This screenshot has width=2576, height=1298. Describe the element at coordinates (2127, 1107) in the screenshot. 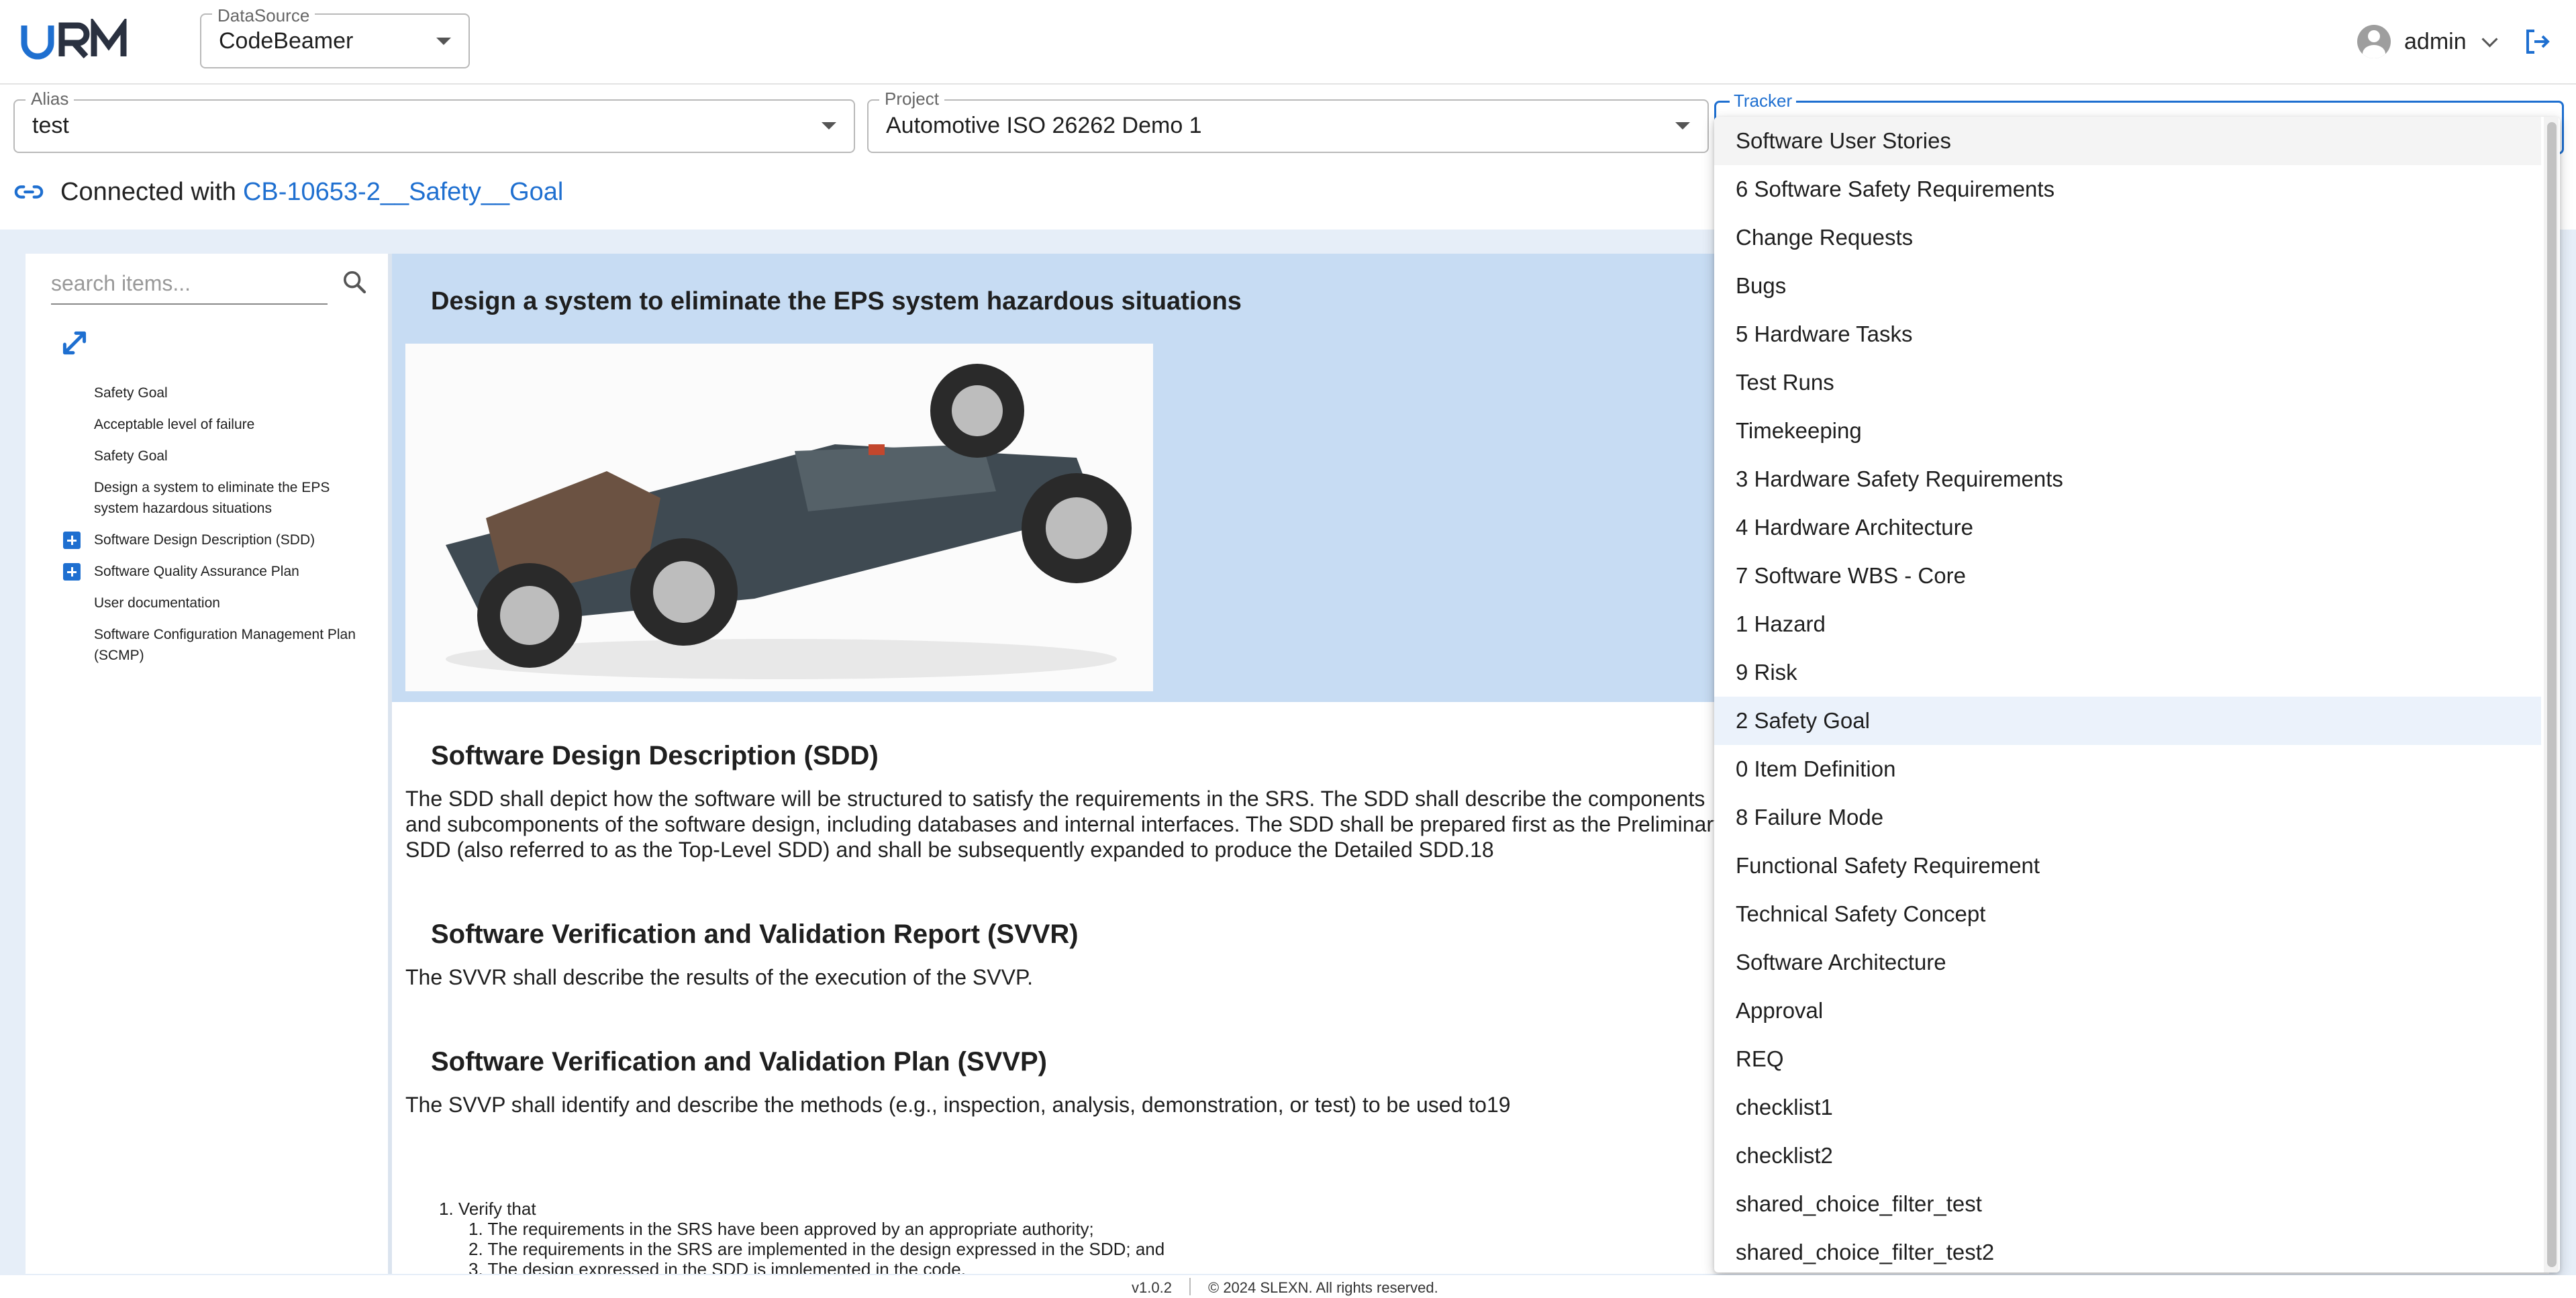

I see `tracker-option: checklist1` at that location.